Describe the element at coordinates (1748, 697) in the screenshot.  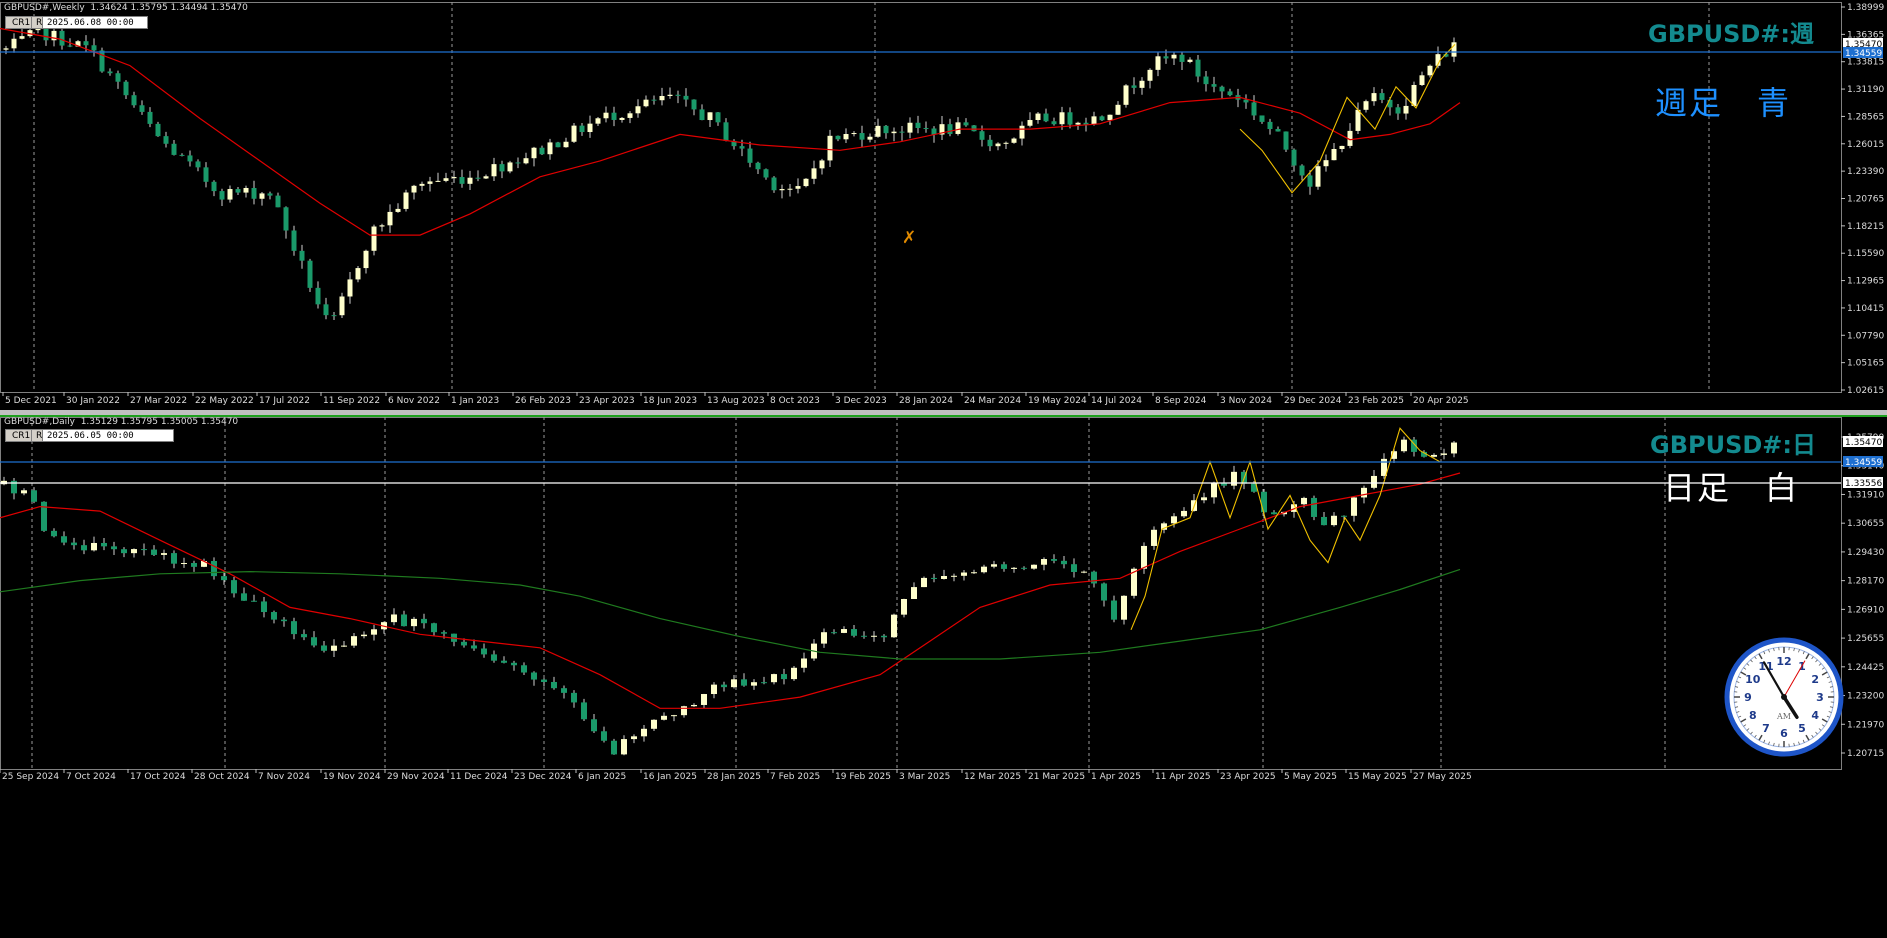
I see `clock-number: 9` at that location.